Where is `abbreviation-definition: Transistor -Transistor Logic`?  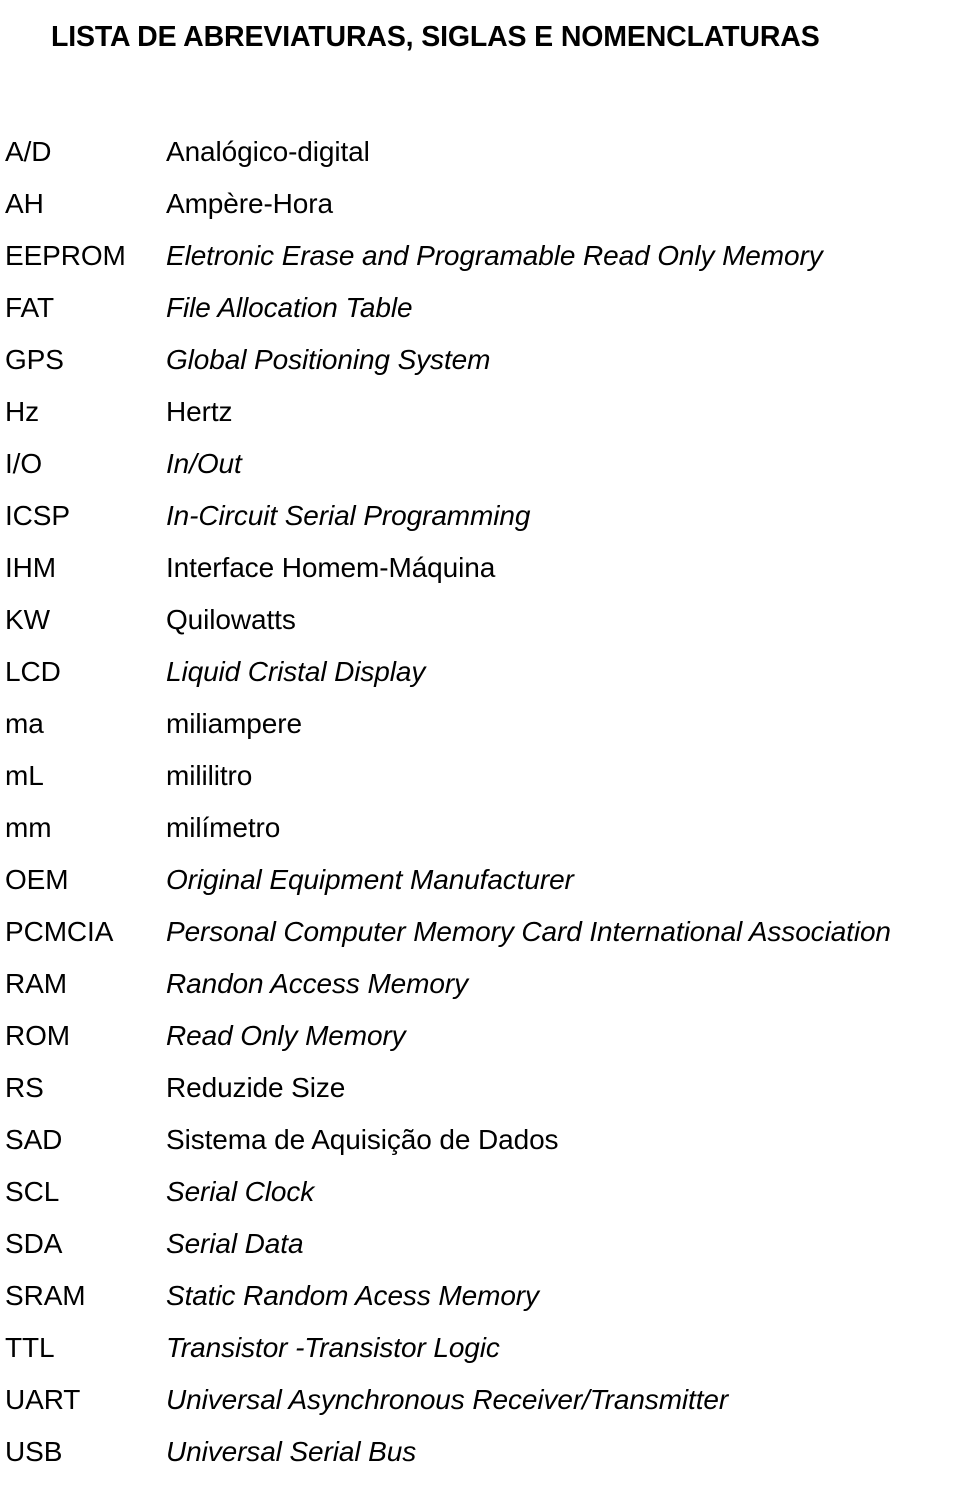 abbreviation-definition: Transistor -Transistor Logic is located at coordinates (333, 1347).